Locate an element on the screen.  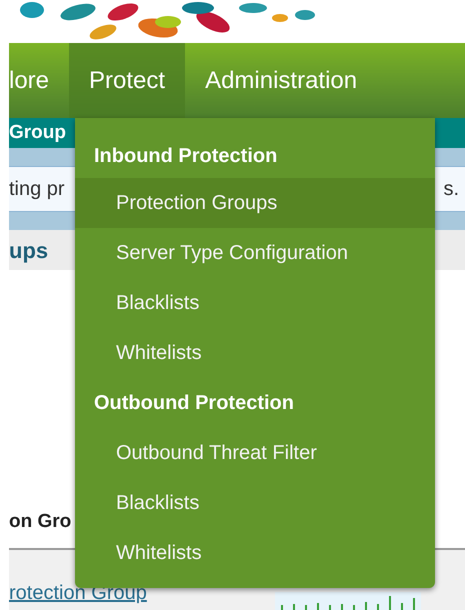
menu-section-title: Inbound Protection is located at coordinates (185, 156).